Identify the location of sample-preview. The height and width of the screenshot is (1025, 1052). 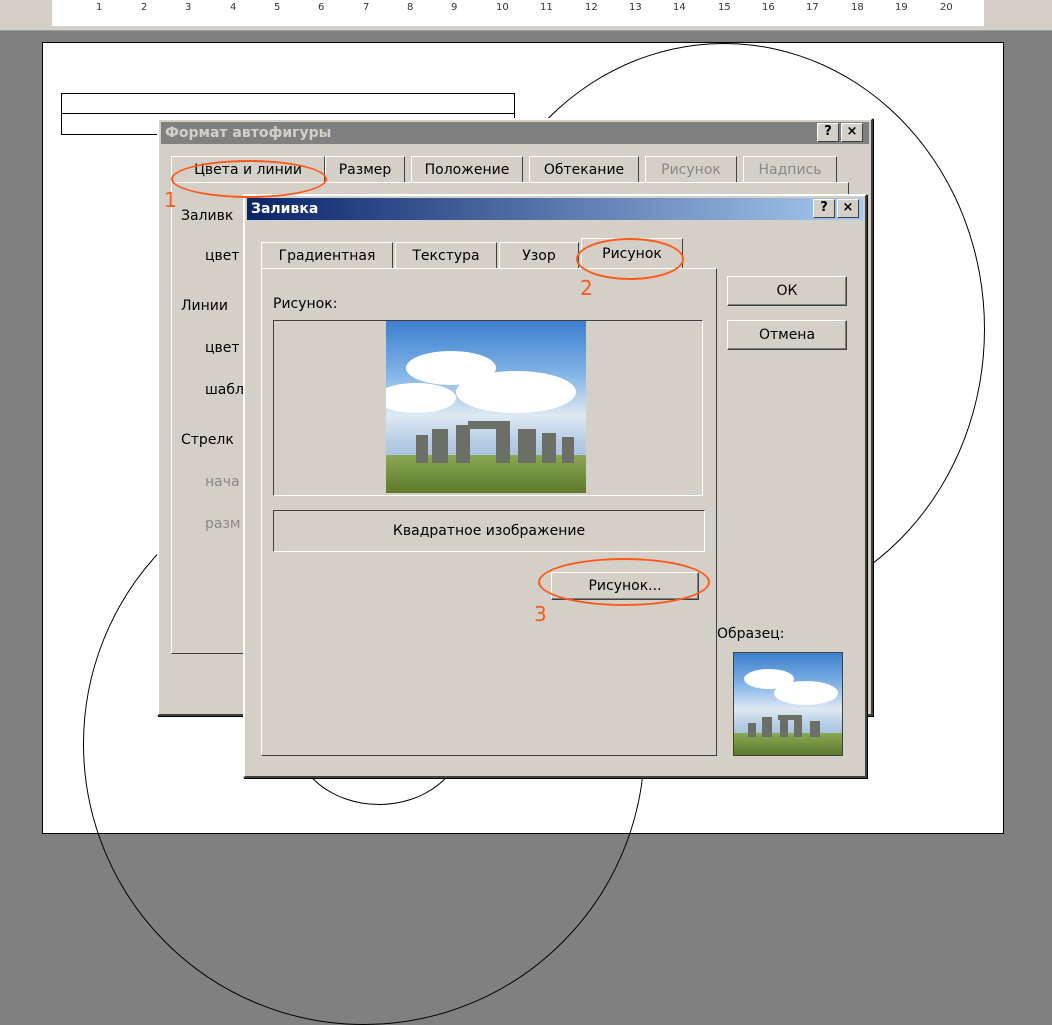
(788, 704).